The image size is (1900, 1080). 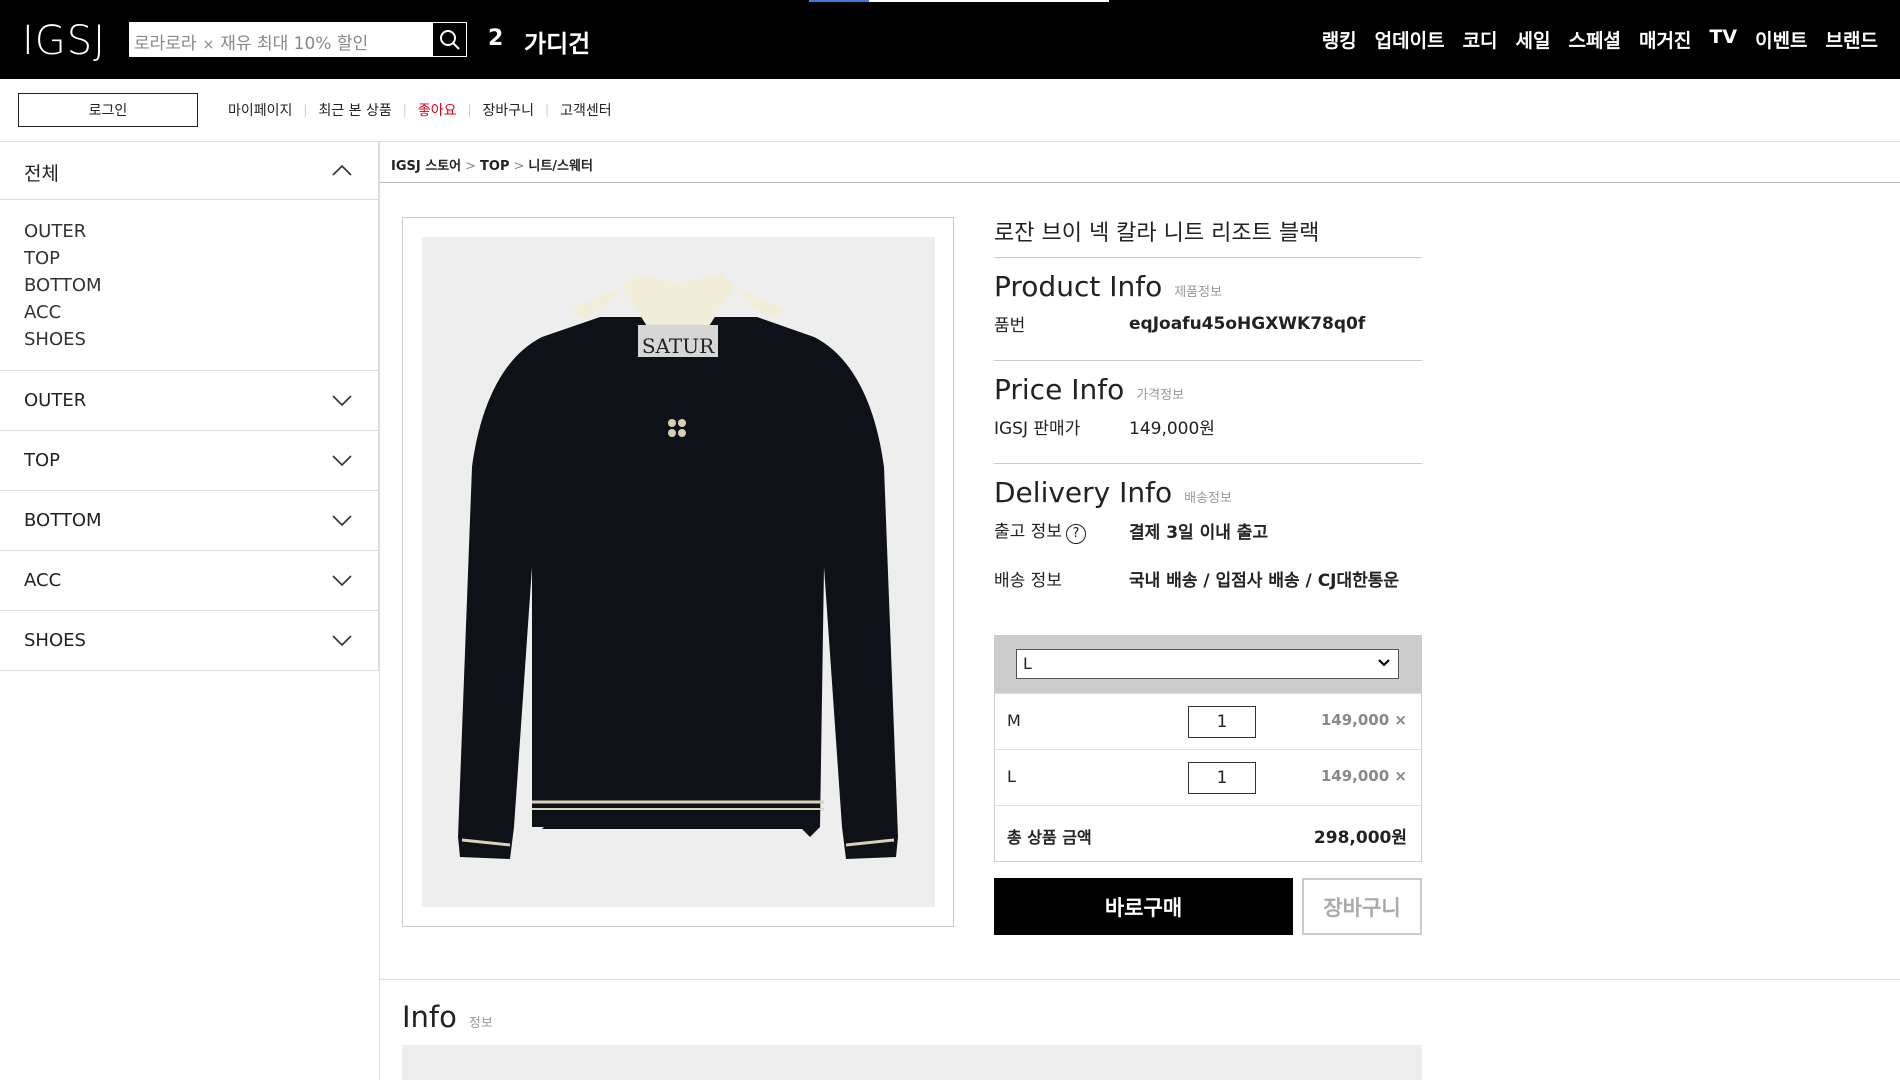 I want to click on nav-brand: 브랜드, so click(x=1852, y=39).